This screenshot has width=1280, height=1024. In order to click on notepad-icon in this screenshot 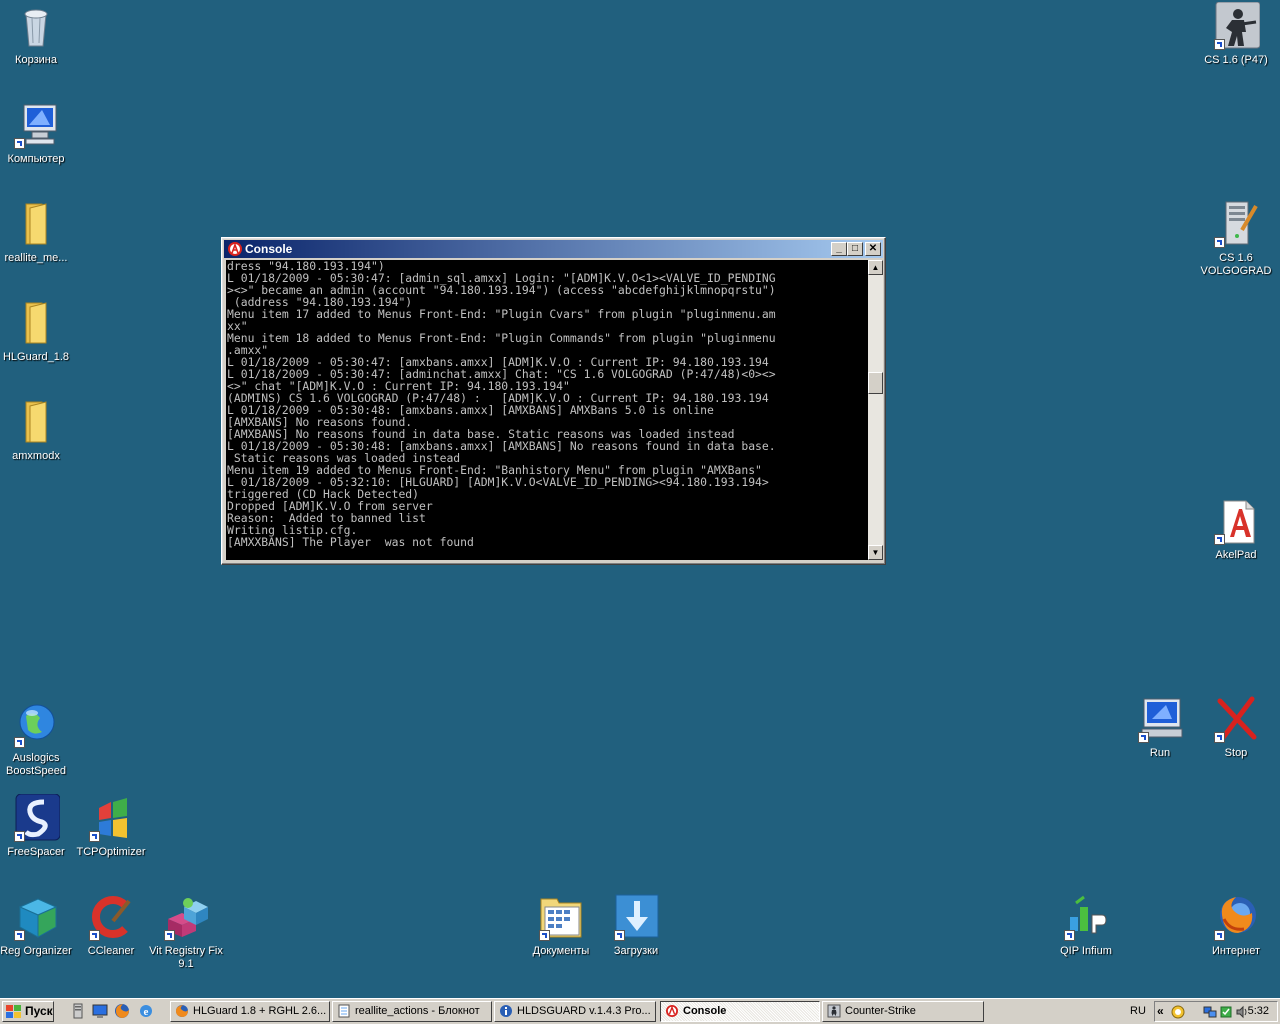, I will do `click(344, 1011)`.